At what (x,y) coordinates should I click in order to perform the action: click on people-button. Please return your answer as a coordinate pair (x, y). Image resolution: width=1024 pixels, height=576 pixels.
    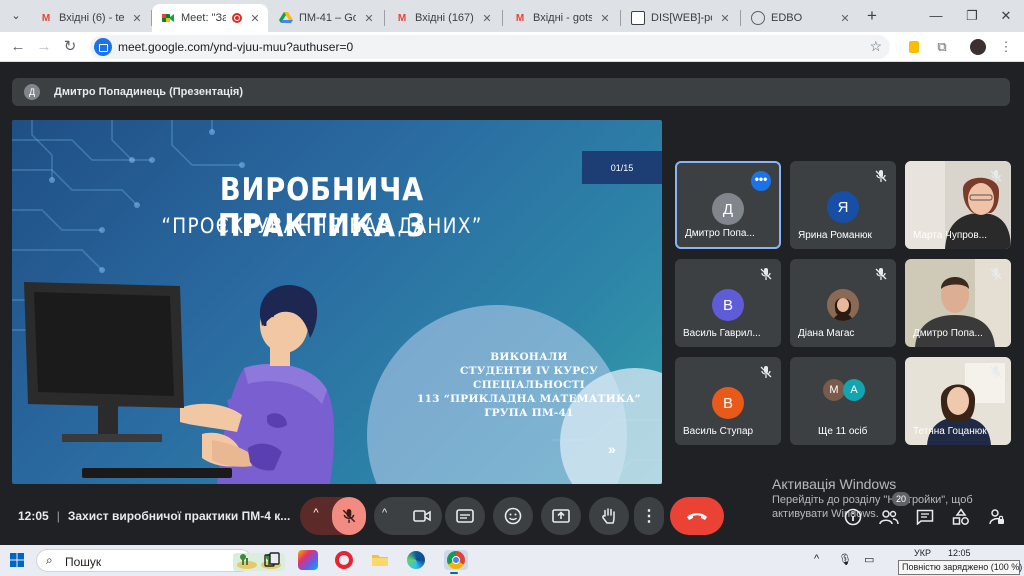
    Looking at the image, I should click on (889, 517).